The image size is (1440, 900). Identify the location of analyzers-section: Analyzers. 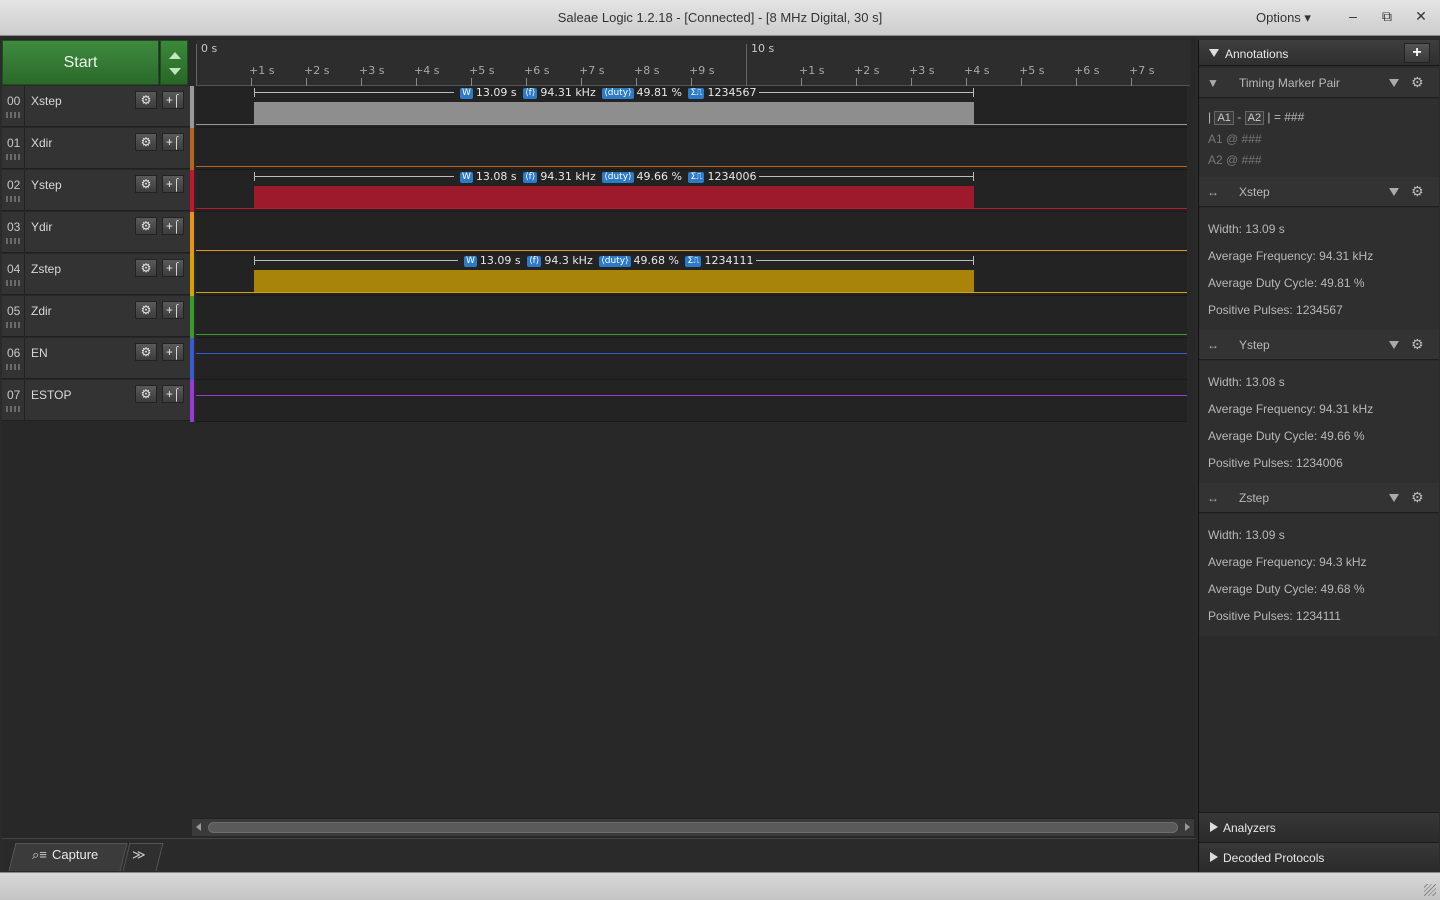
(1319, 826).